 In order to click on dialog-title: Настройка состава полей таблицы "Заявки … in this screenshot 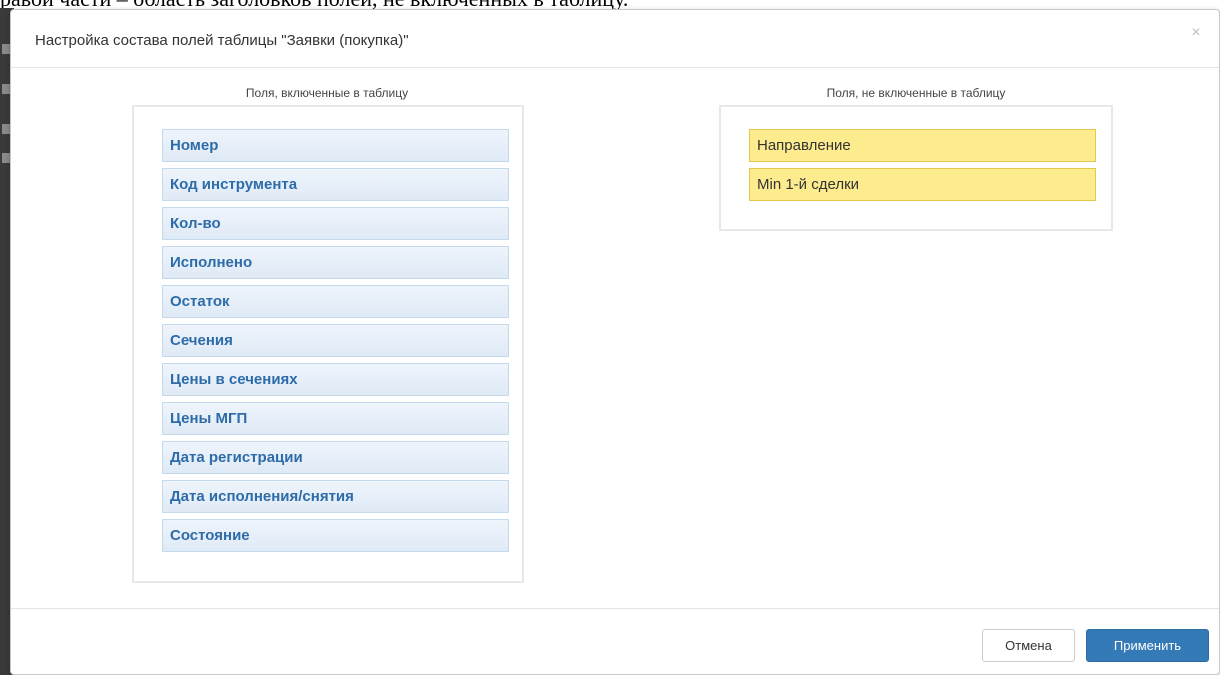, I will do `click(222, 40)`.